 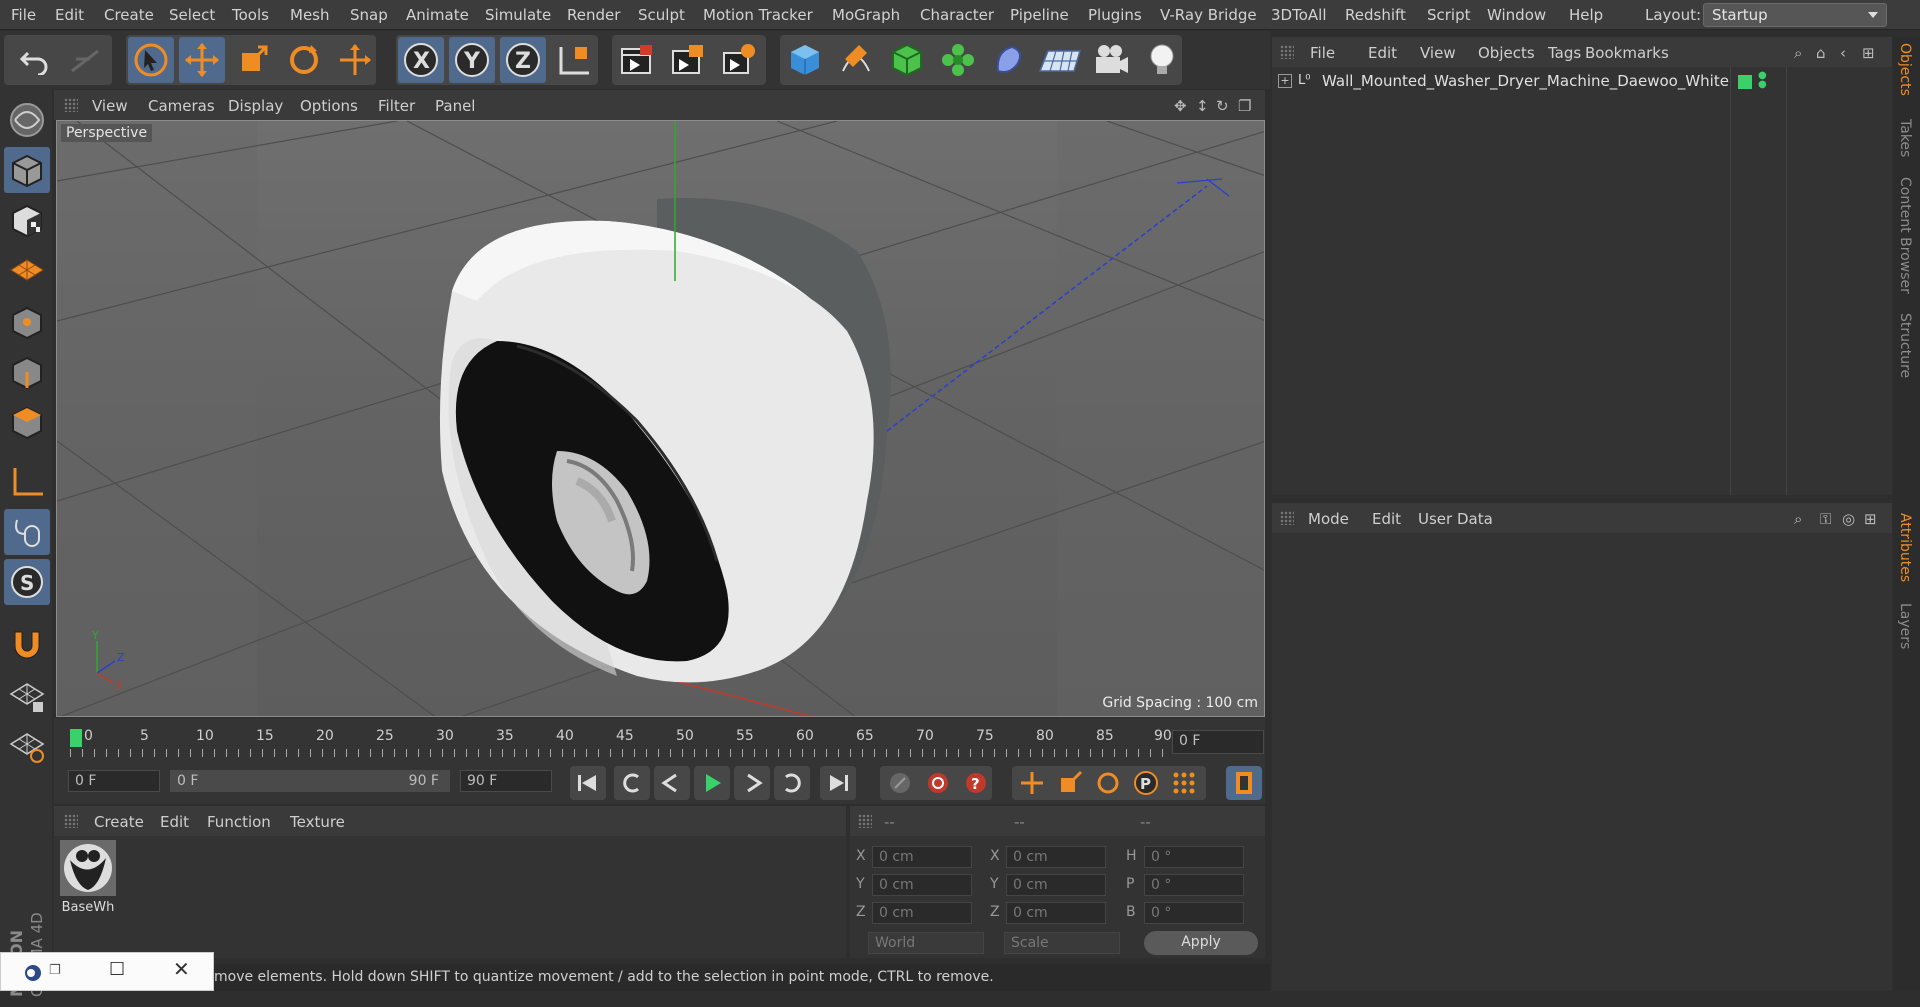 I want to click on next-key-icon, so click(x=792, y=783).